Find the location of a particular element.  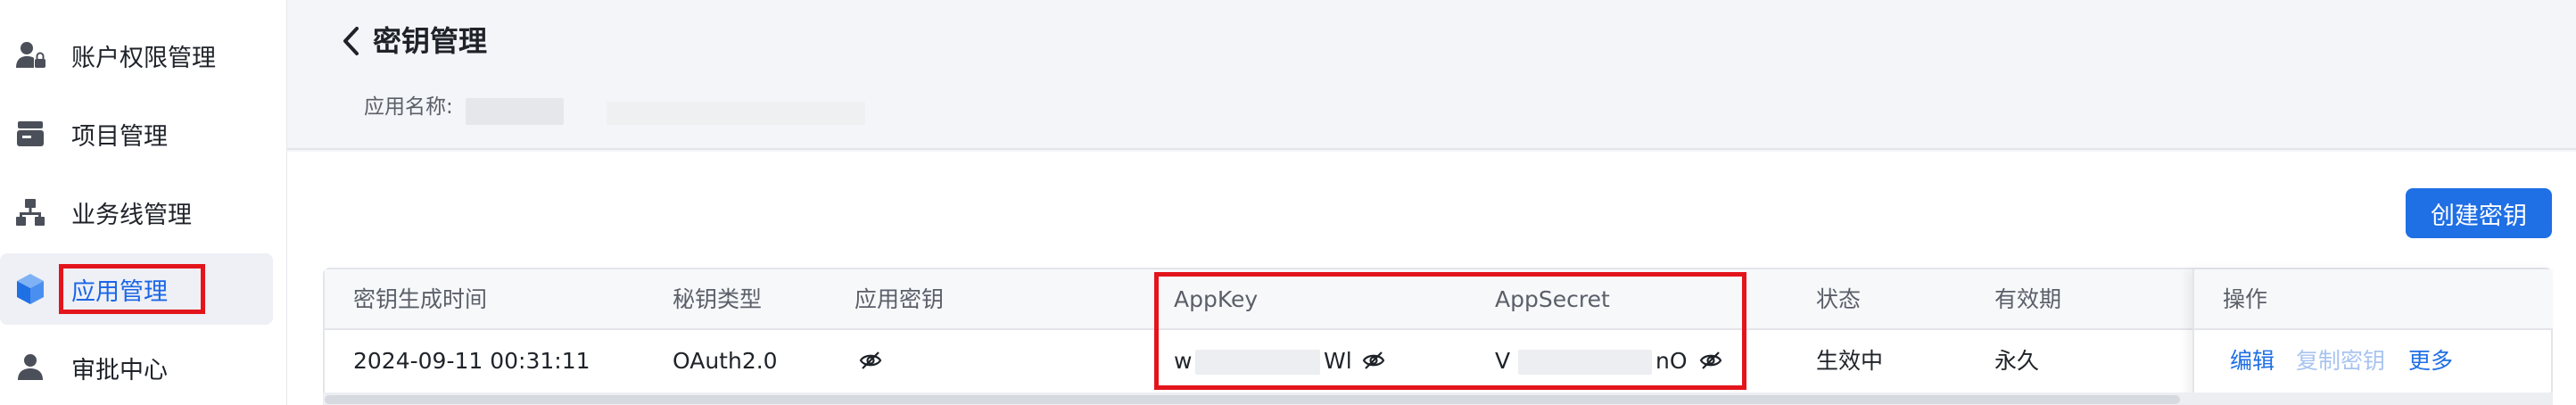

sidebar-item-account-permissions: 账户权限管理 is located at coordinates (144, 55).